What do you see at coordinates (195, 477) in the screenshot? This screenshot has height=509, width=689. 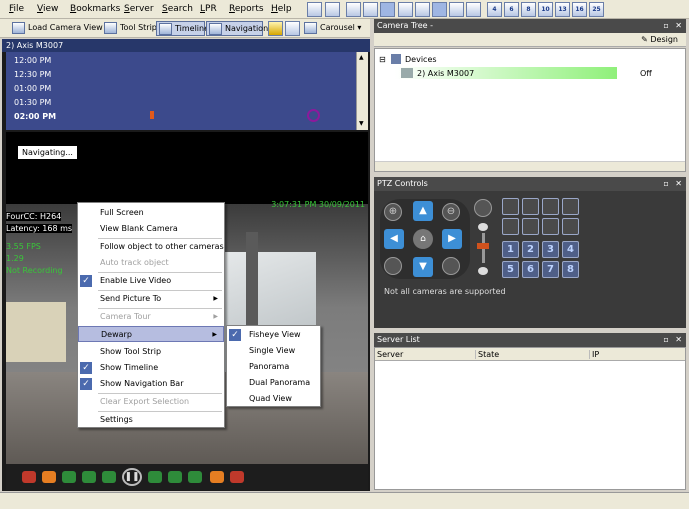 I see `fast-forward-button` at bounding box center [195, 477].